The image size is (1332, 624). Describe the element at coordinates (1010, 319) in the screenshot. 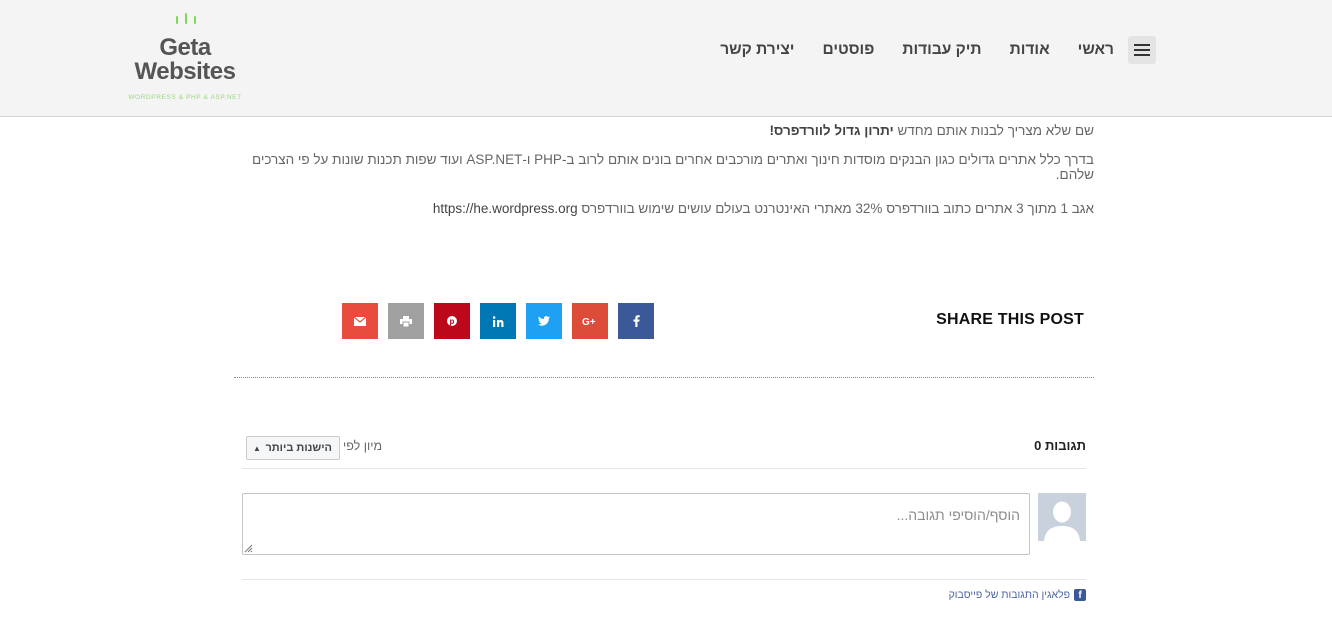

I see `share-title: SHARE THIS POST` at that location.